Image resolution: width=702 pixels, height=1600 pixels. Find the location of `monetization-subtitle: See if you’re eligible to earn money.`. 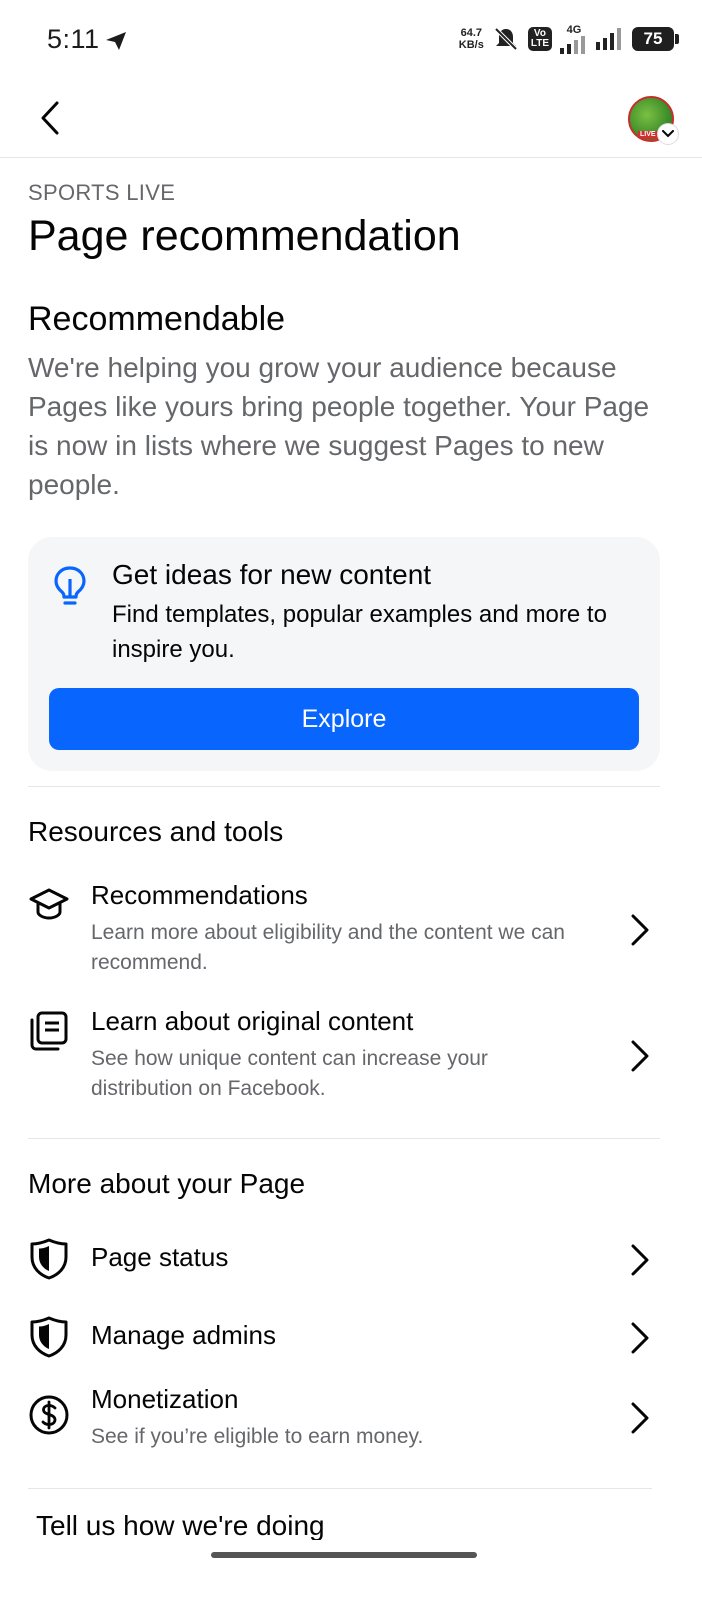

monetization-subtitle: See if you’re eligible to earn money. is located at coordinates (257, 1436).